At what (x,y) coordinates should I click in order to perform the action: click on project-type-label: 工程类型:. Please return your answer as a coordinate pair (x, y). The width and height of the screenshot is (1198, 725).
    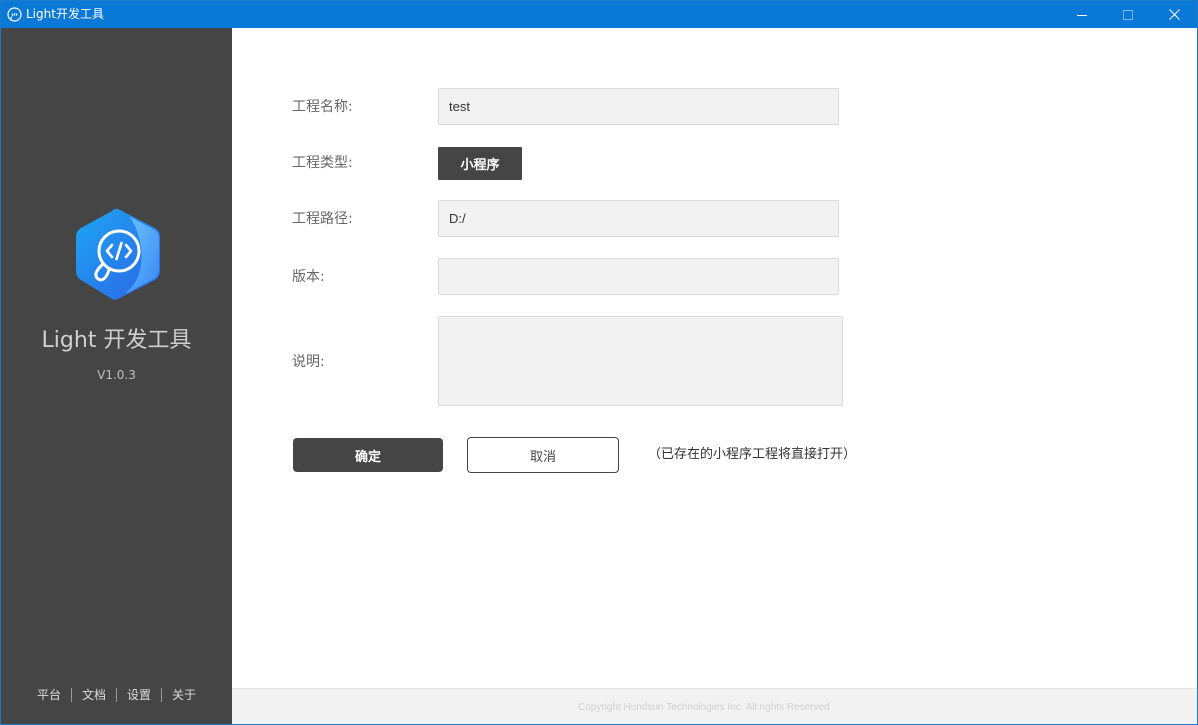
    Looking at the image, I should click on (322, 163).